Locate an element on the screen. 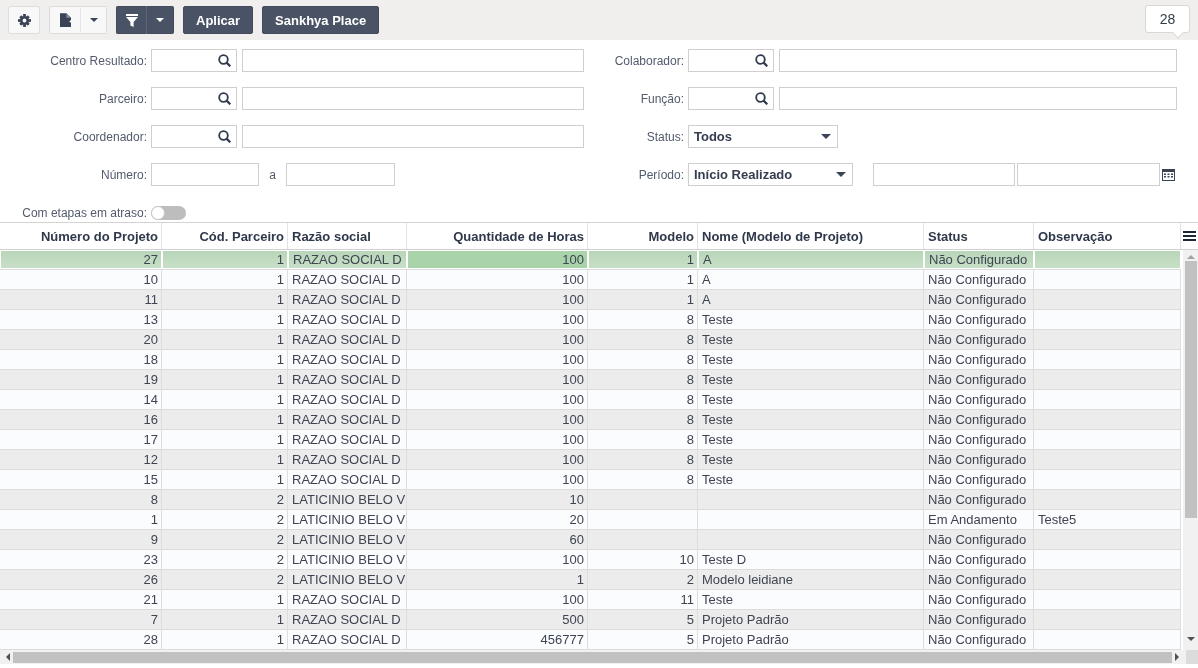 This screenshot has height=668, width=1198. dropdown-button is located at coordinates (160, 20).